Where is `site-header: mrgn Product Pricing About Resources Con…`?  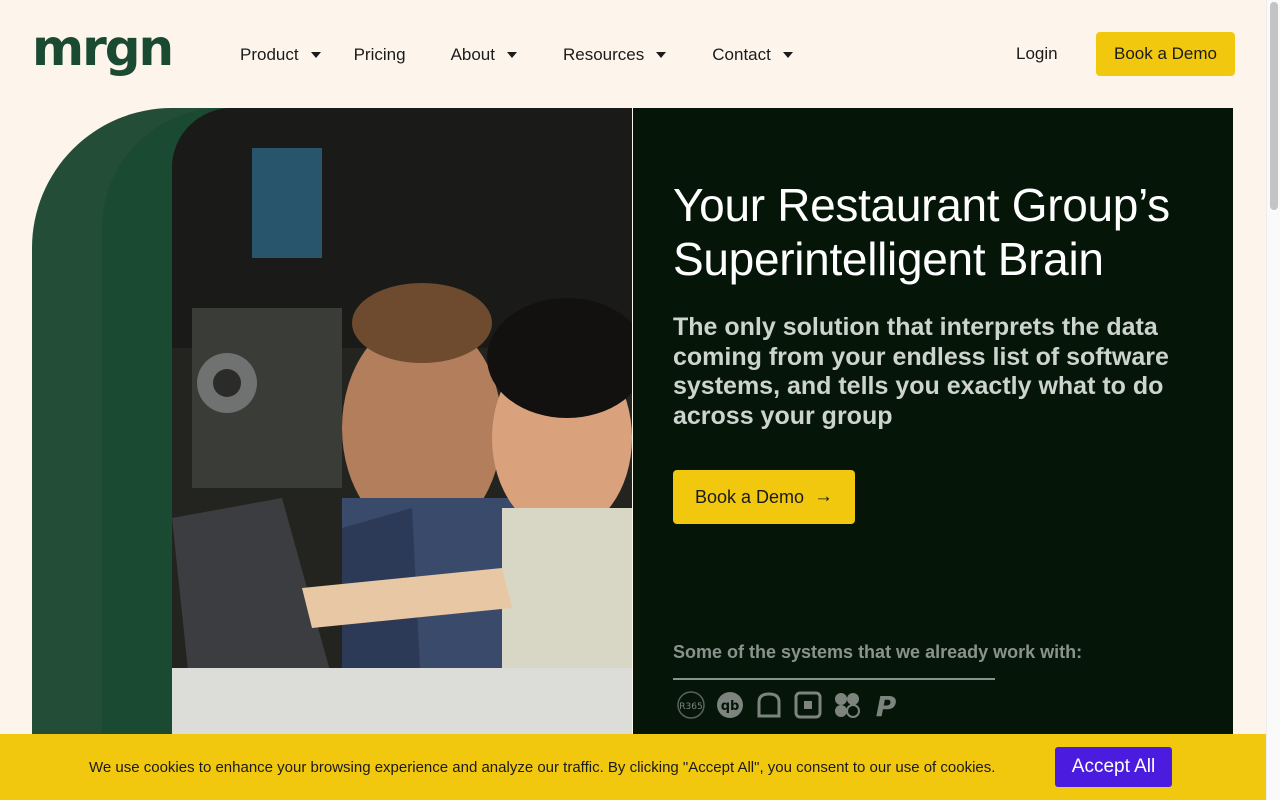 site-header: mrgn Product Pricing About Resources Con… is located at coordinates (633, 54).